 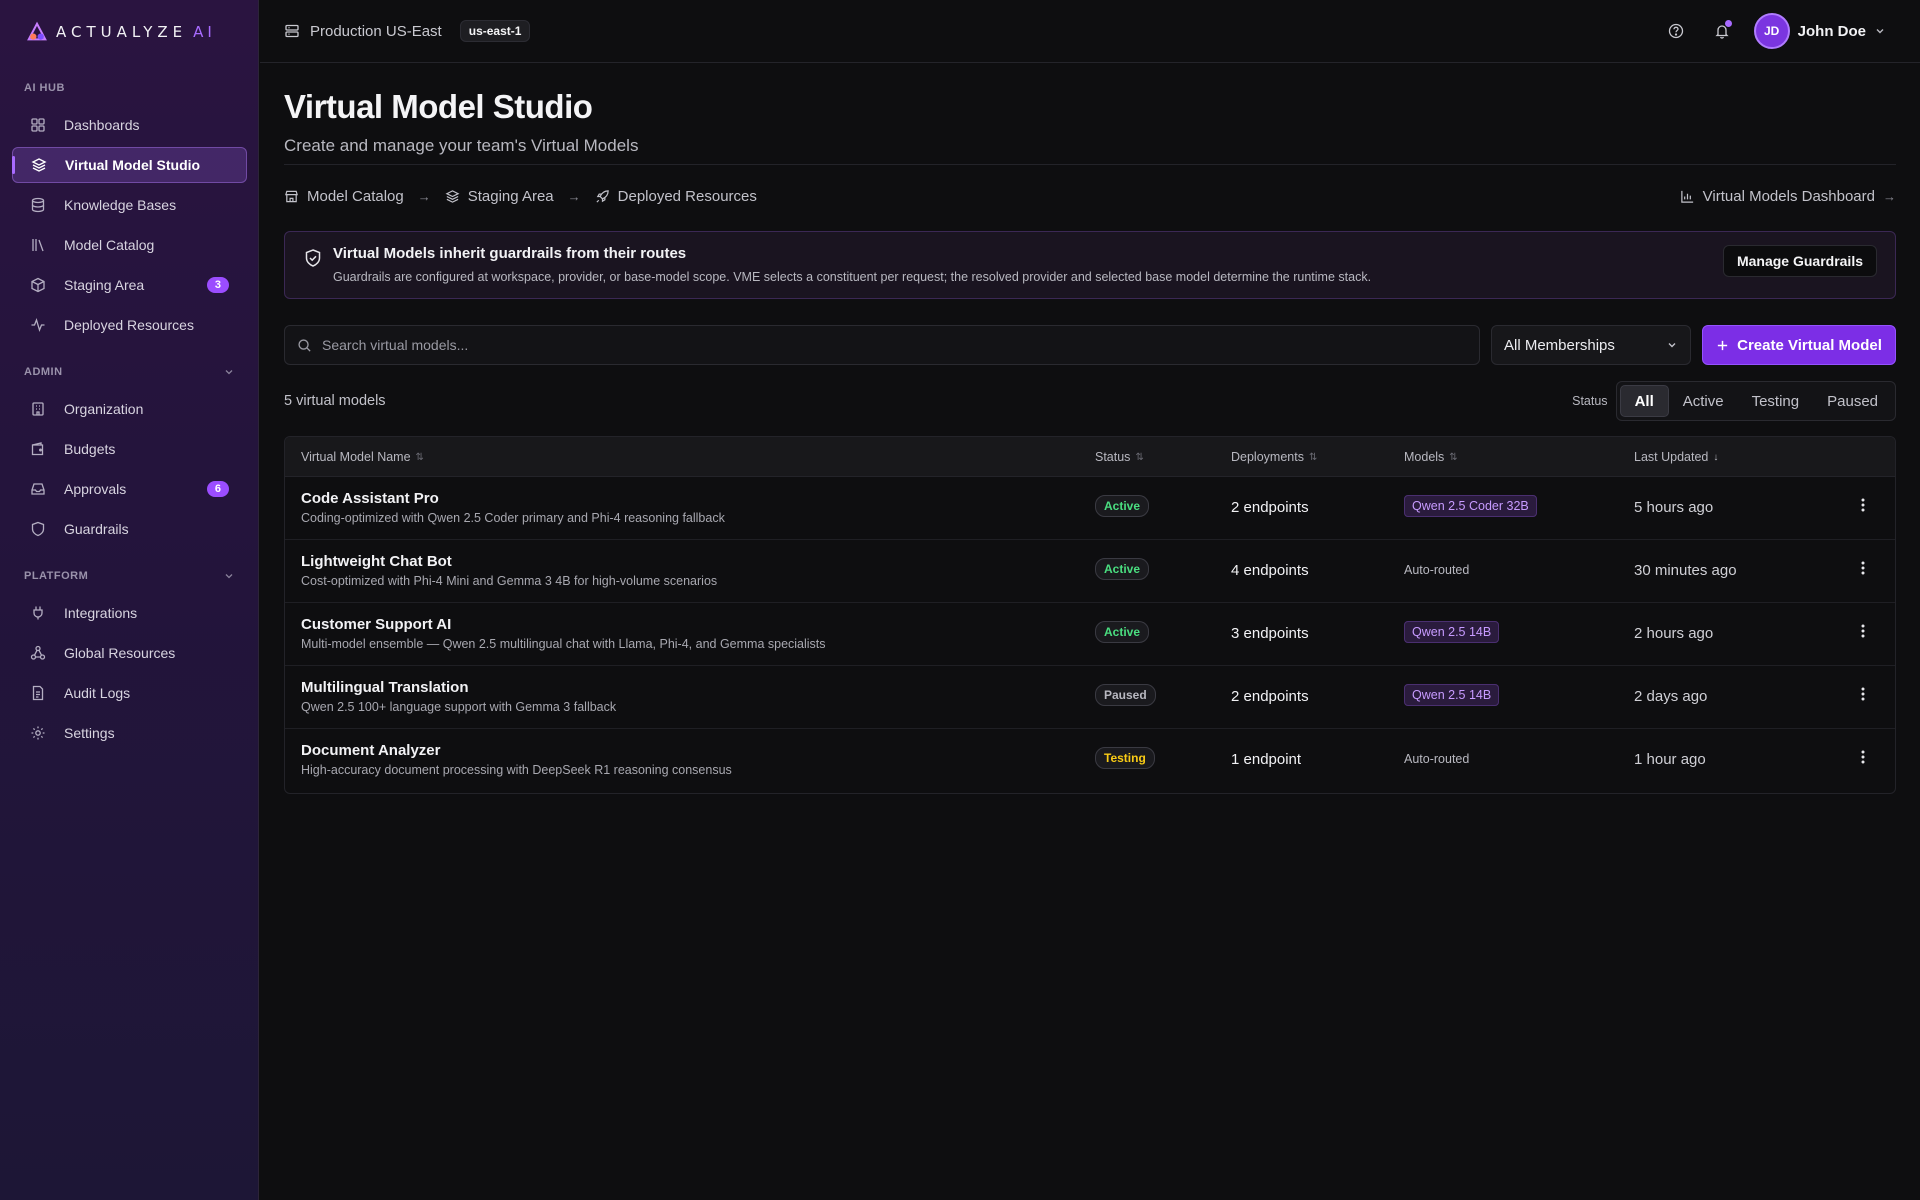 I want to click on last-updated: 5 hours ago, so click(x=1674, y=507).